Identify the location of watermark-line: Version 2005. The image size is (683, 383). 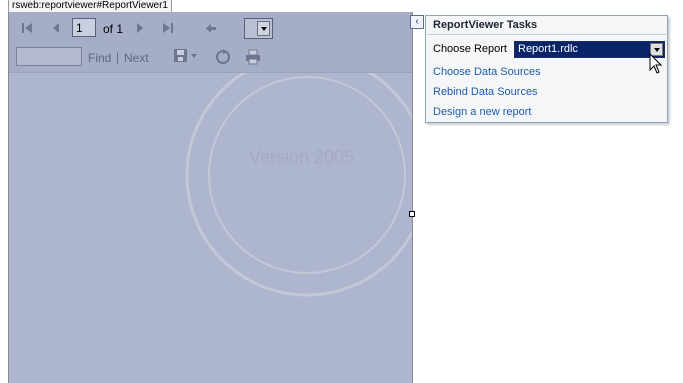
(301, 157).